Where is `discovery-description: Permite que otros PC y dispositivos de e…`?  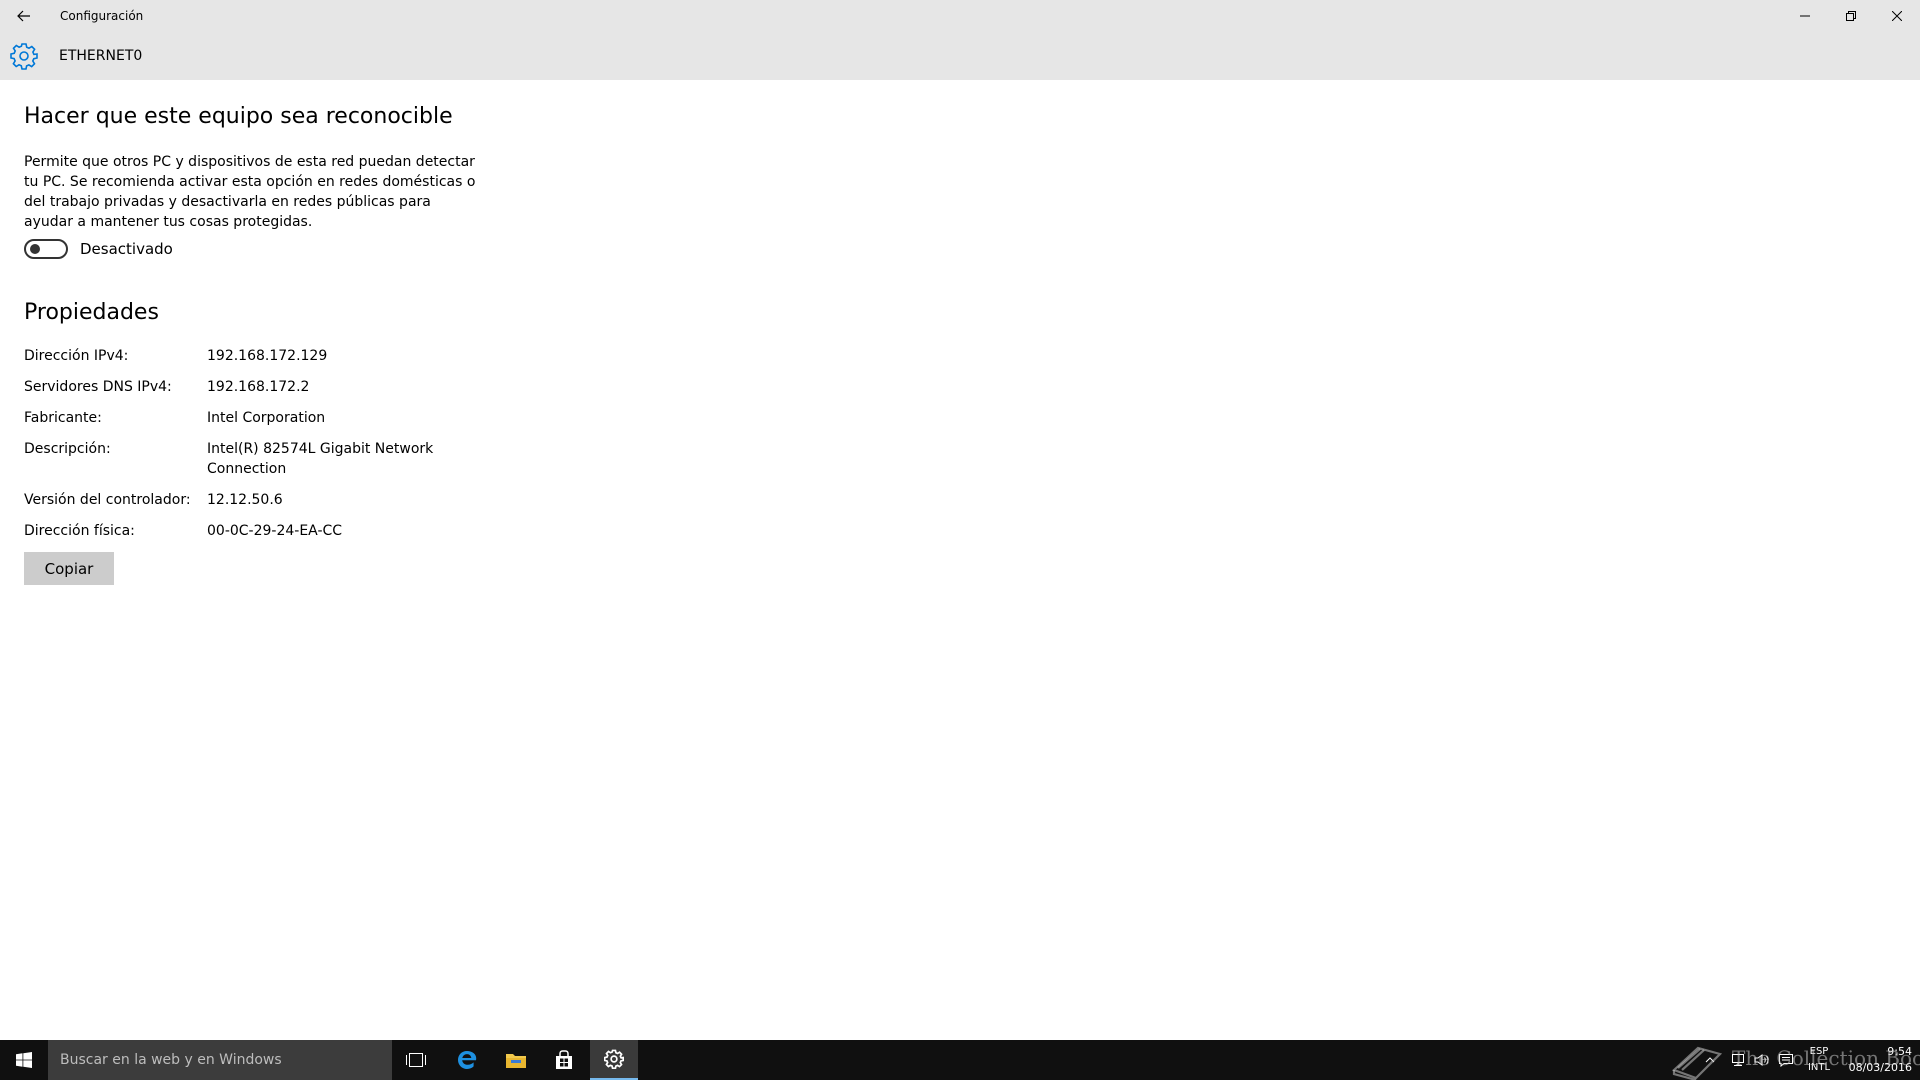 discovery-description: Permite que otros PC y dispositivos de e… is located at coordinates (250, 192).